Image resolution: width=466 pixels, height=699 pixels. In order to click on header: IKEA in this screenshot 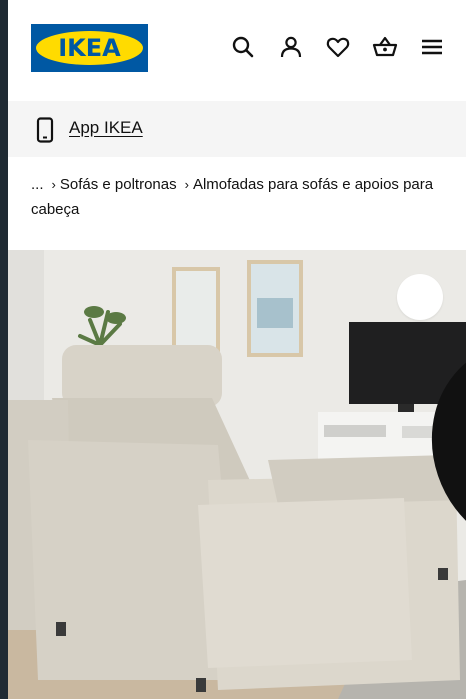, I will do `click(237, 50)`.